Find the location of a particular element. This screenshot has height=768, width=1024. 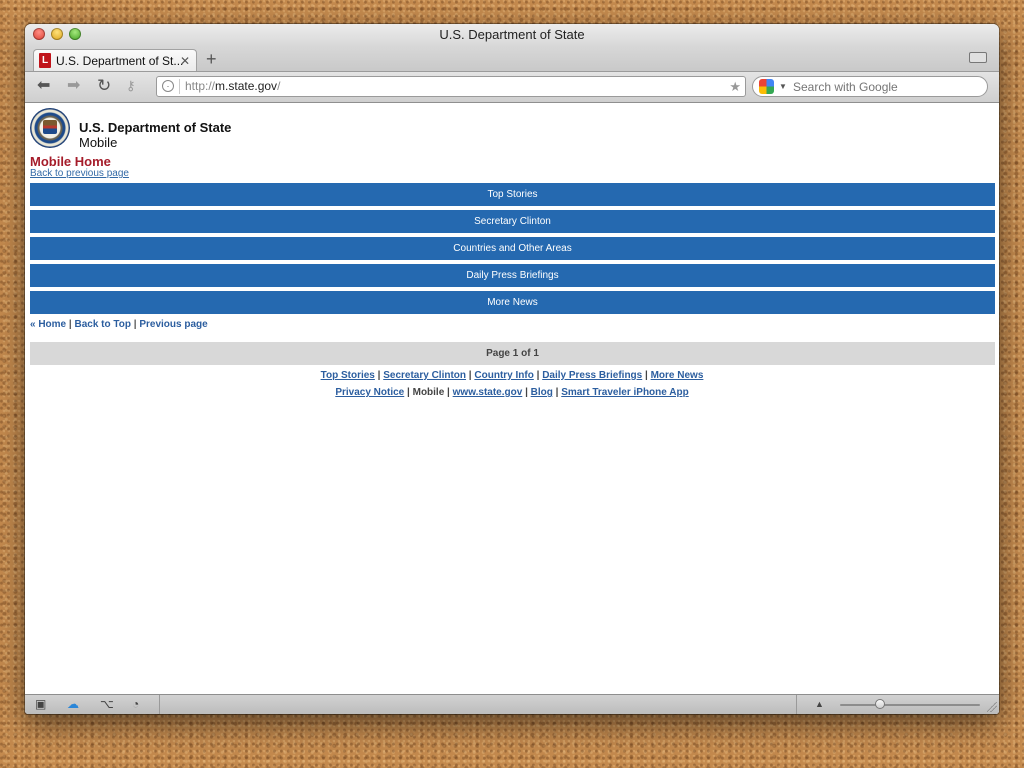

search-input is located at coordinates (885, 86).